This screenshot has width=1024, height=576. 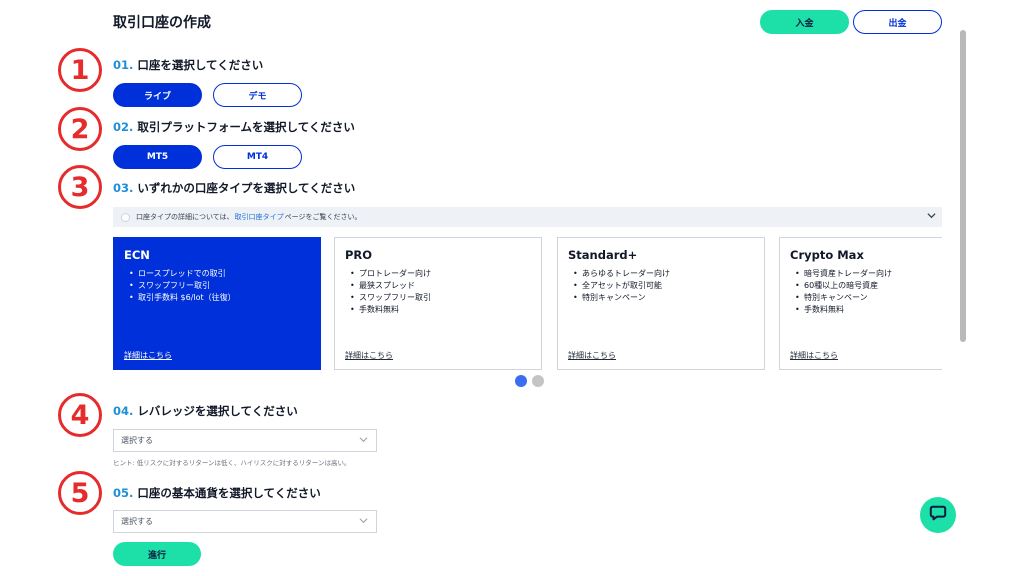 What do you see at coordinates (162, 23) in the screenshot?
I see `page-title: 取引口座の作成` at bounding box center [162, 23].